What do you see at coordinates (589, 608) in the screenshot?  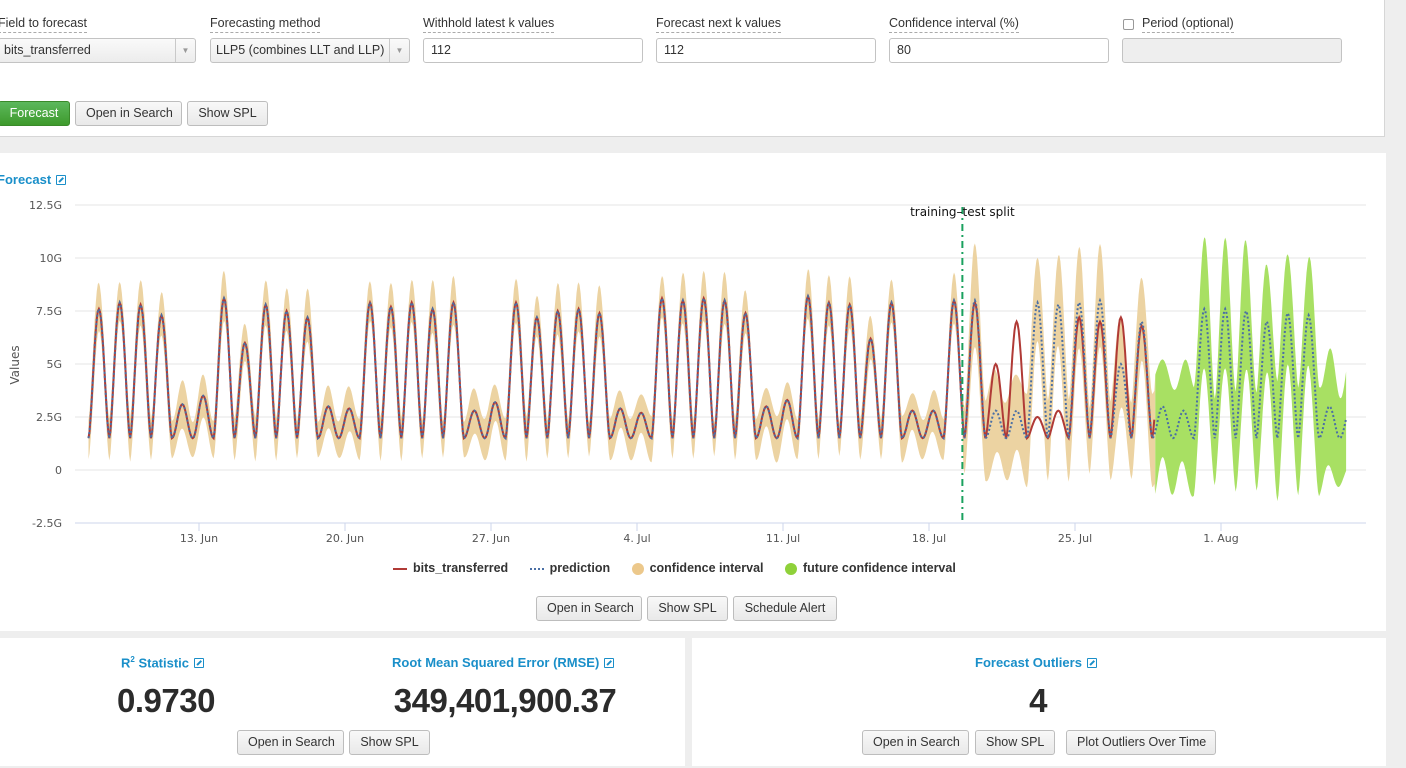 I see `chart-open-in-search-button: Open in Search` at bounding box center [589, 608].